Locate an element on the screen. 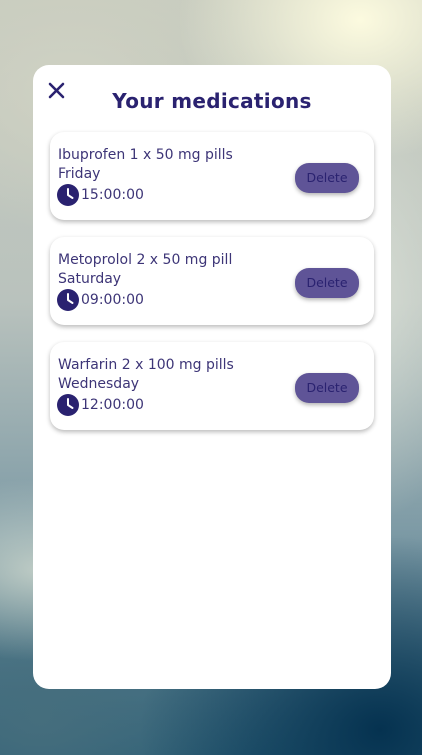 This screenshot has height=755, width=422. page-title: Your medications is located at coordinates (212, 101).